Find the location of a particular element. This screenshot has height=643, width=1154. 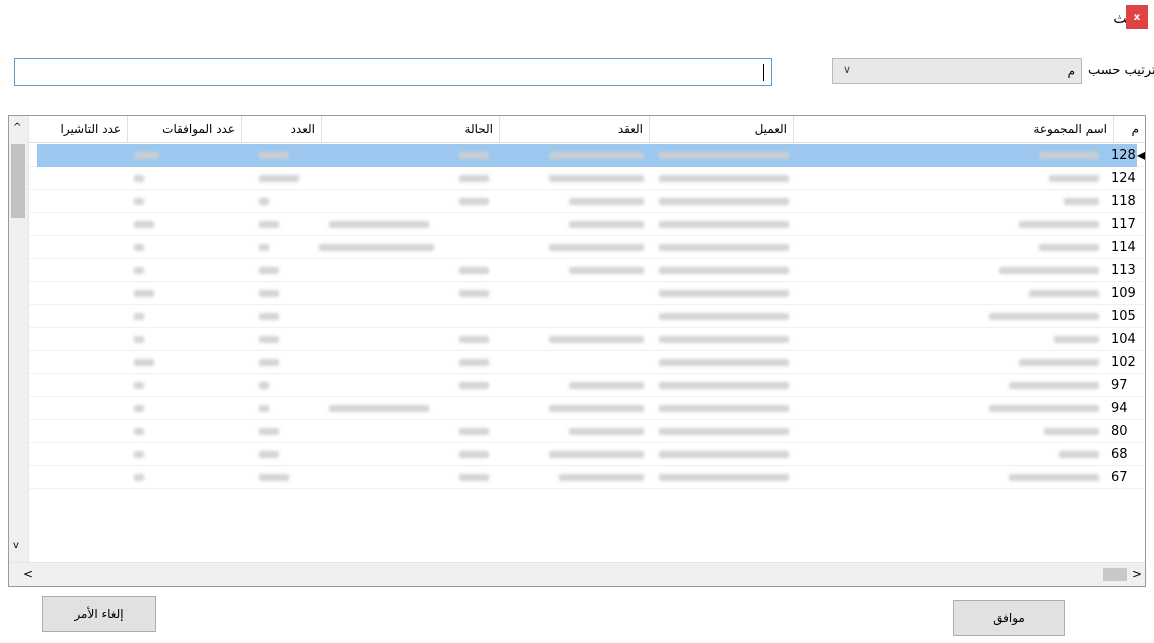

table-row: 104 is located at coordinates (577, 339).